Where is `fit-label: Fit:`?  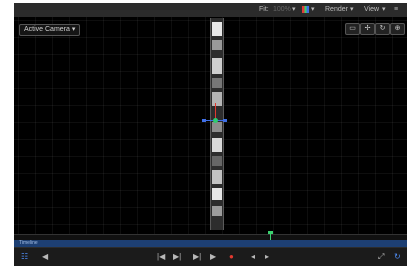
fit-label: Fit: is located at coordinates (264, 9).